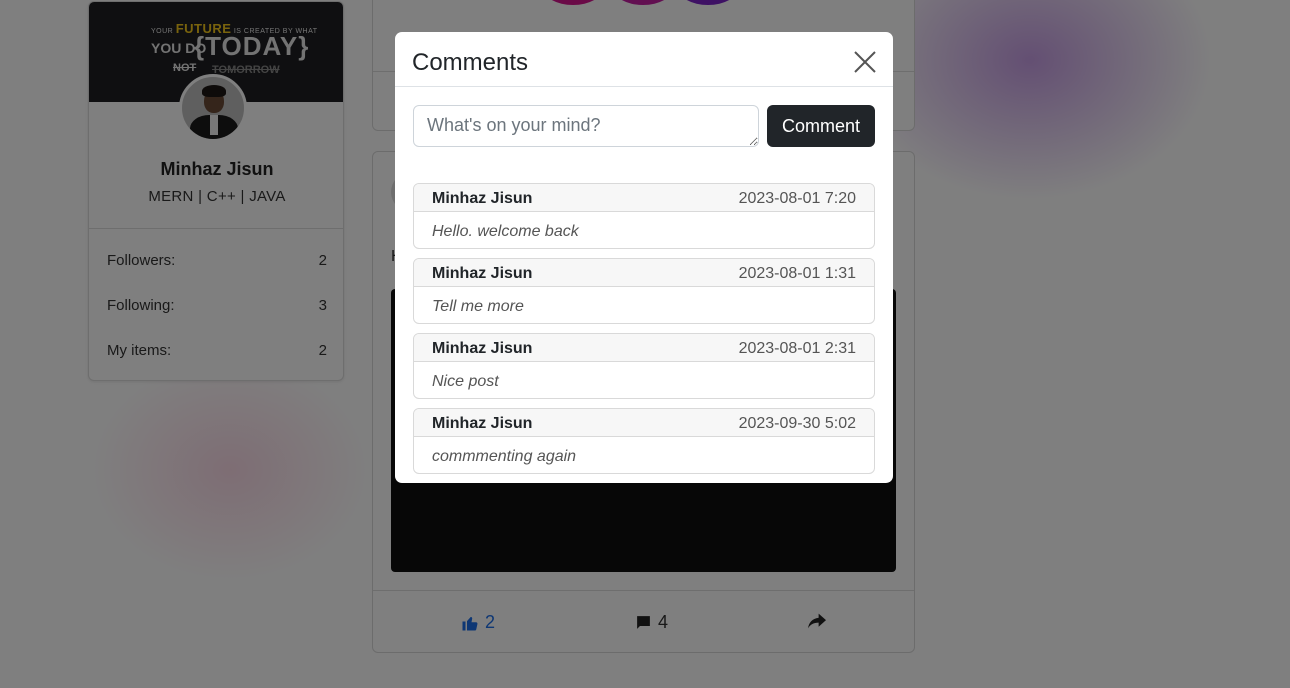 This screenshot has width=1290, height=688. Describe the element at coordinates (797, 198) in the screenshot. I see `comment-time: 2023-08-01 7:20` at that location.